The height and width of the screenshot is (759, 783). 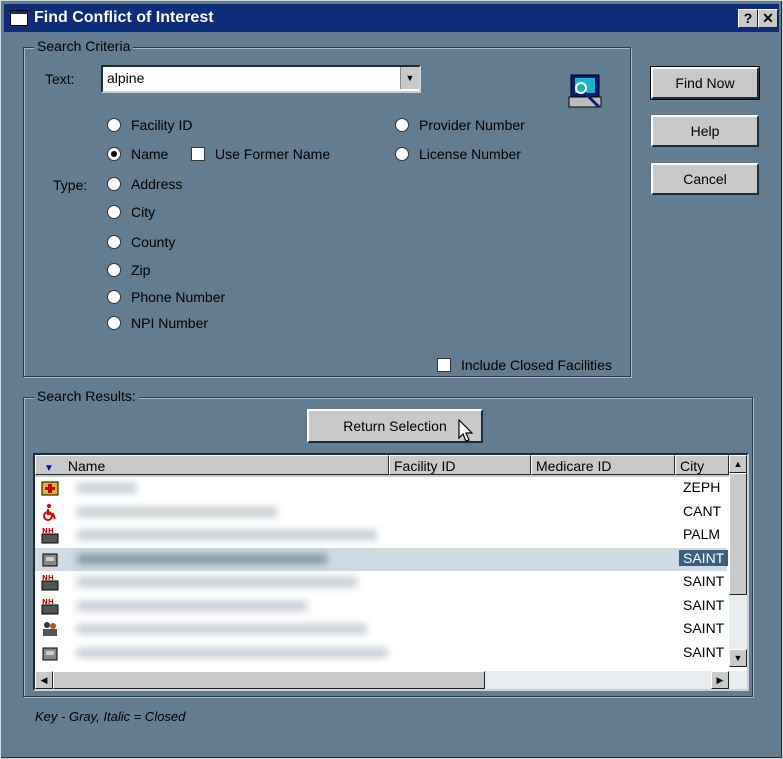 I want to click on window-title: Find Conflict of Interest, so click(x=124, y=17).